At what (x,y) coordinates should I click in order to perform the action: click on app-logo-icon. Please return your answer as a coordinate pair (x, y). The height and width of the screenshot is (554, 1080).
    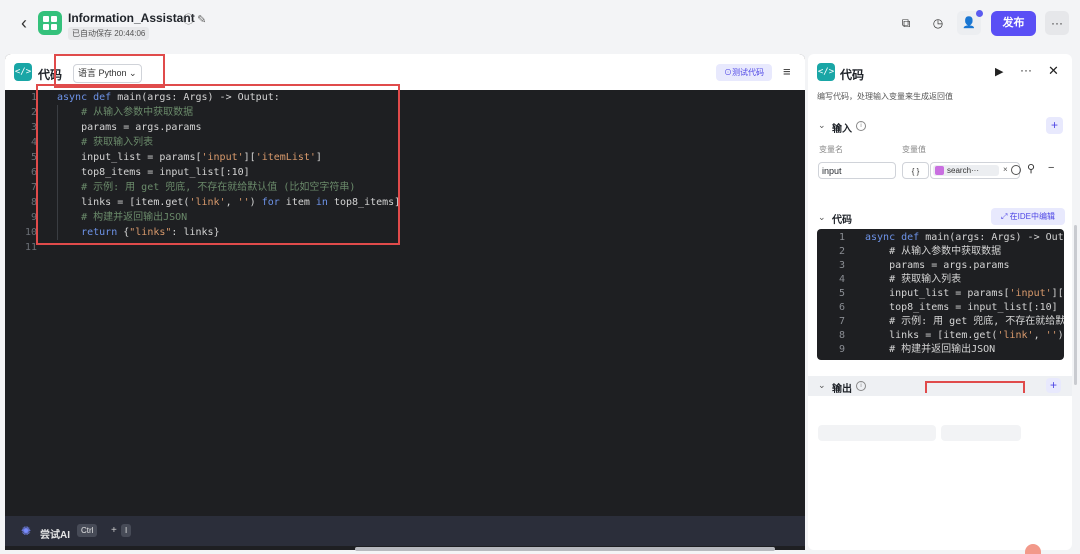
    Looking at the image, I should click on (50, 23).